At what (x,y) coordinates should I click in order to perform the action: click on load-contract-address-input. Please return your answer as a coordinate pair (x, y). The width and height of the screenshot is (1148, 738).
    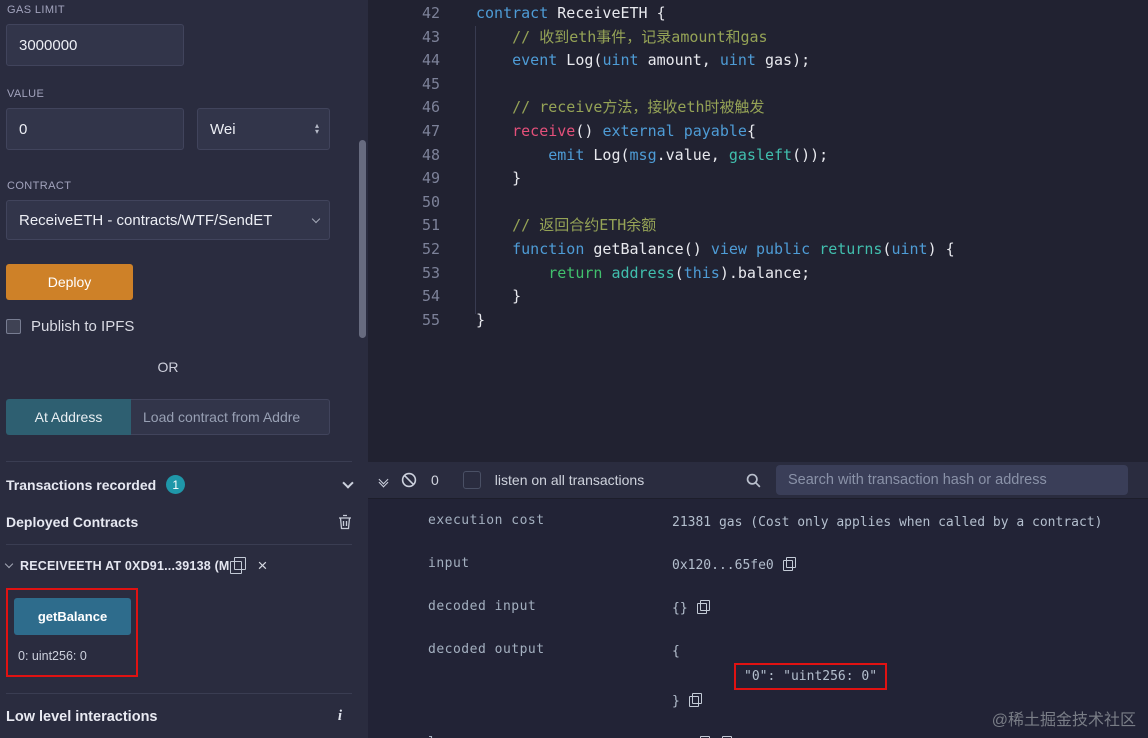
    Looking at the image, I should click on (230, 417).